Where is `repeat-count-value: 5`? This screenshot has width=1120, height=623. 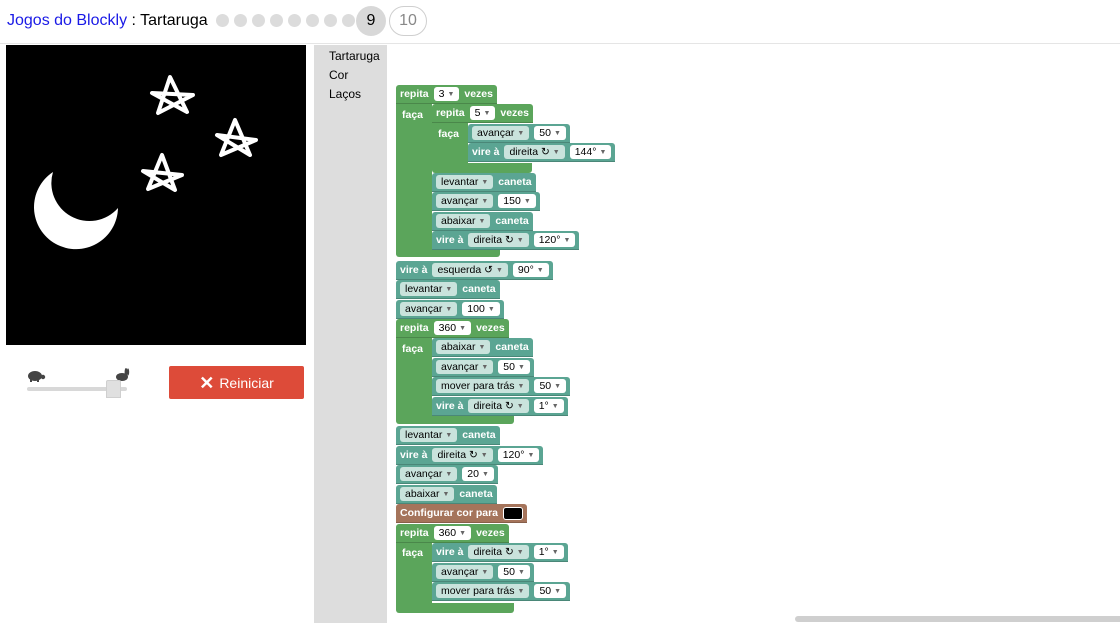 repeat-count-value: 5 is located at coordinates (477, 113).